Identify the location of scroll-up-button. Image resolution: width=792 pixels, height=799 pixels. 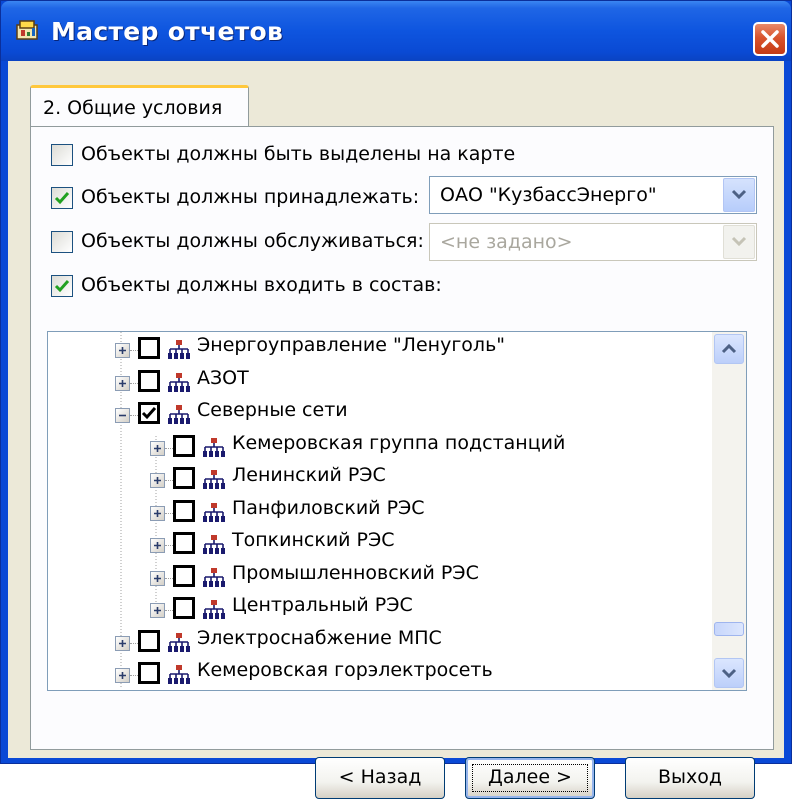
(729, 349).